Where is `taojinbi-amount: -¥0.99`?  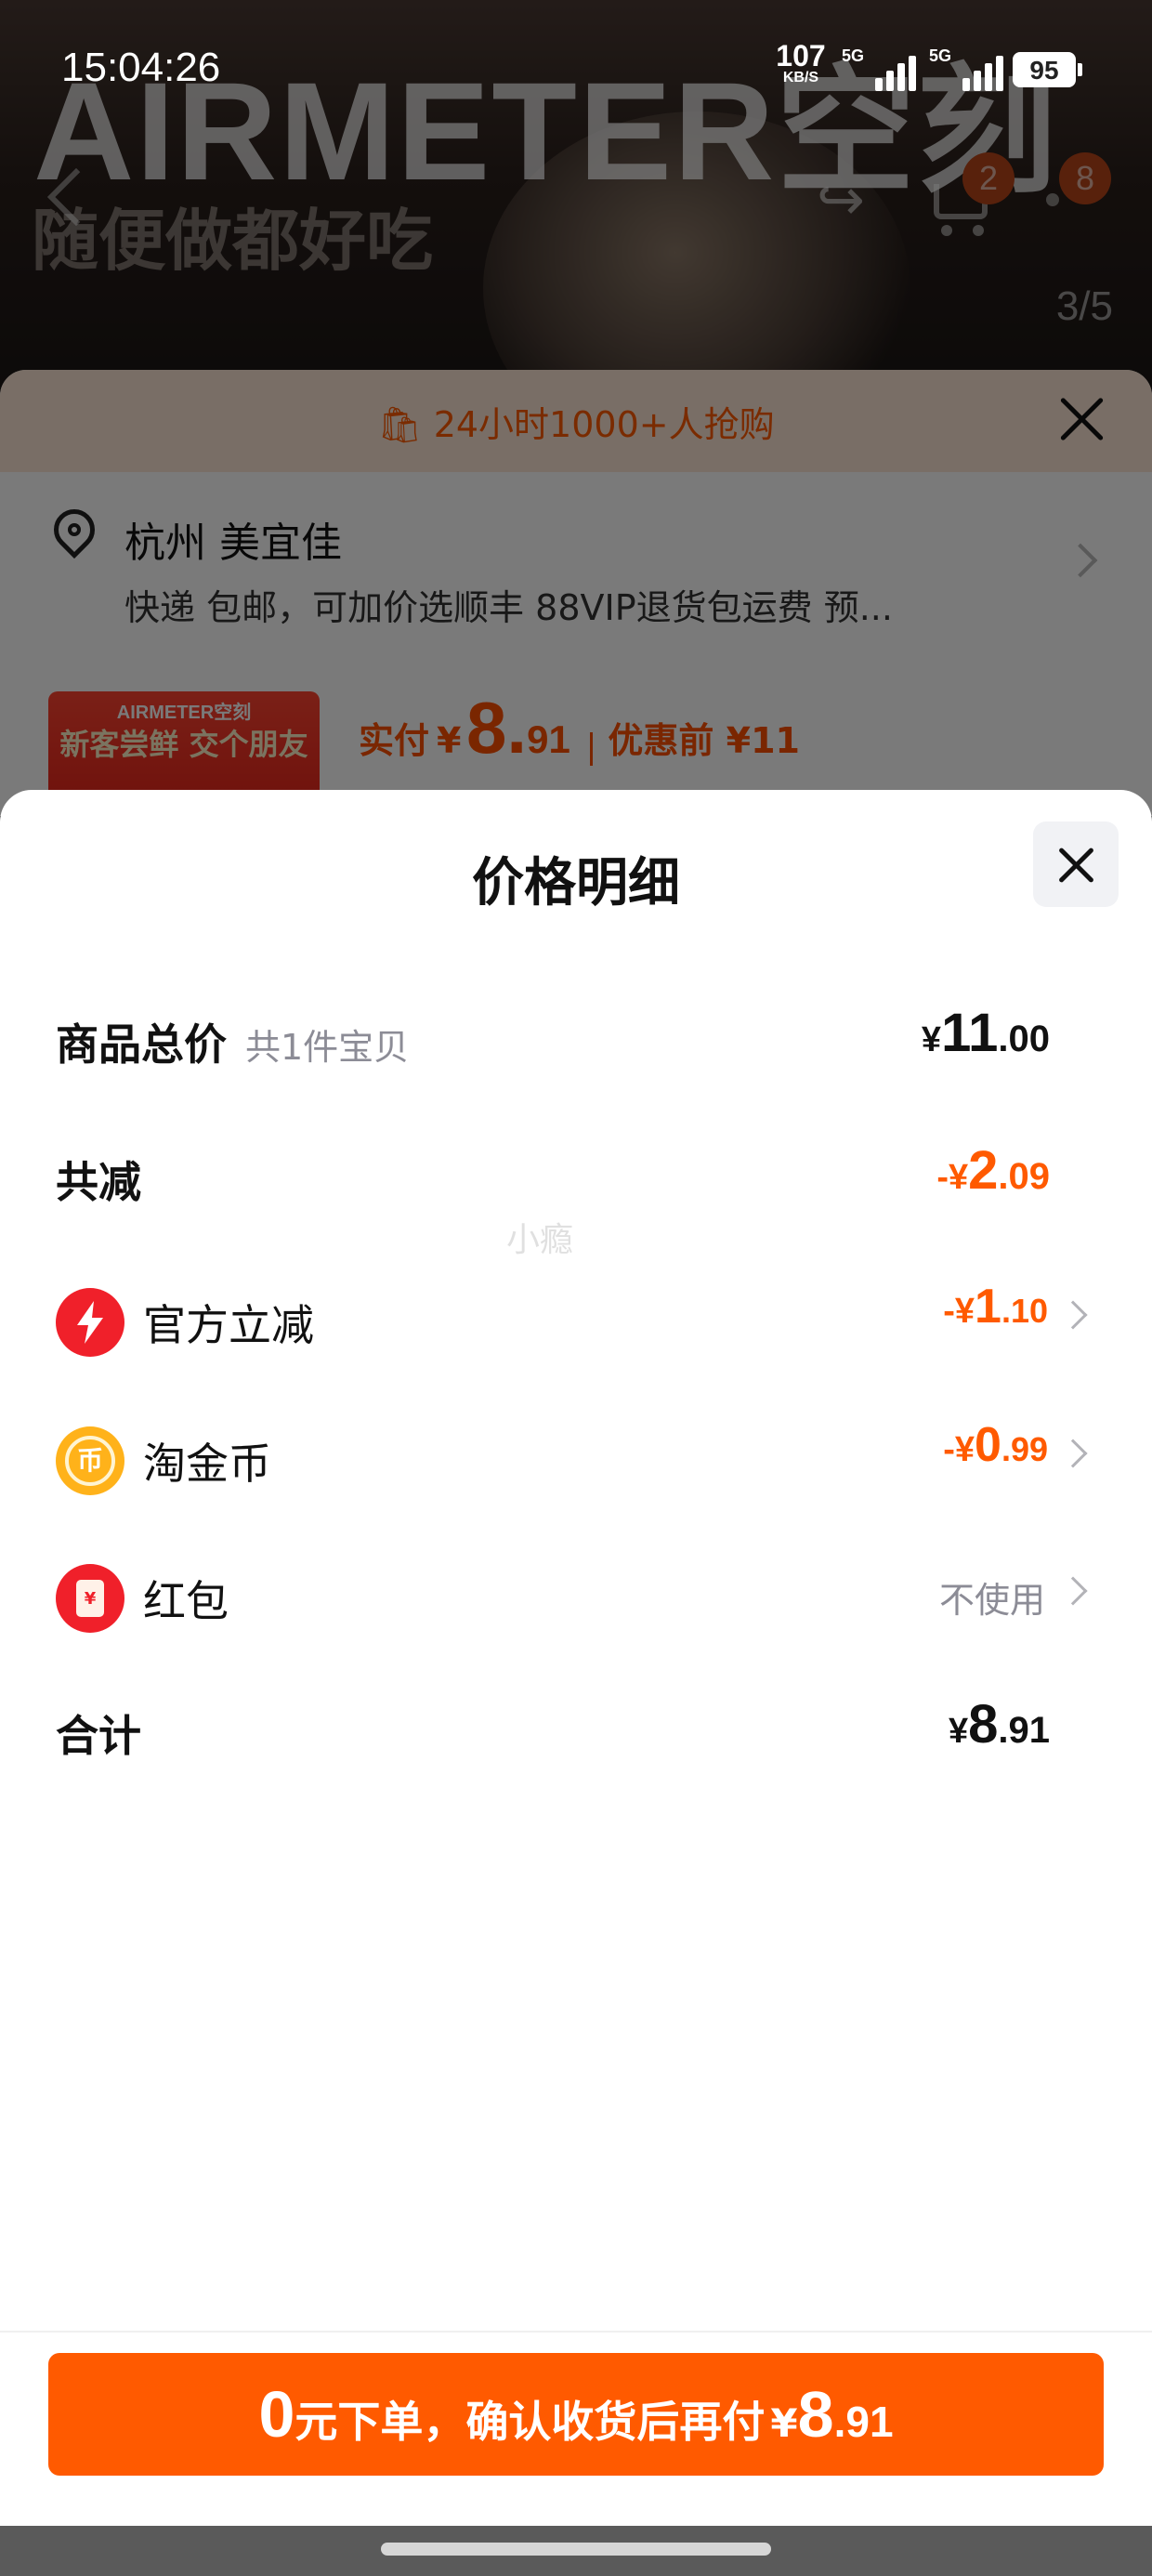
taojinbi-amount: -¥0.99 is located at coordinates (996, 1445).